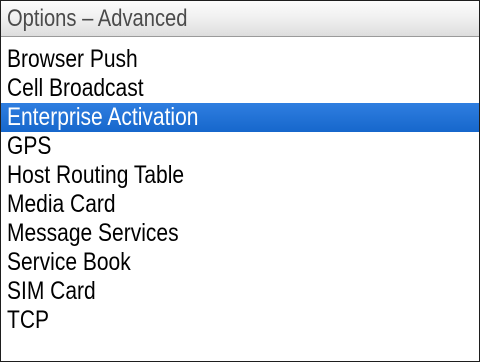 The width and height of the screenshot is (480, 362). I want to click on option-cell-broadcast: Cell Broadcast, so click(240, 88).